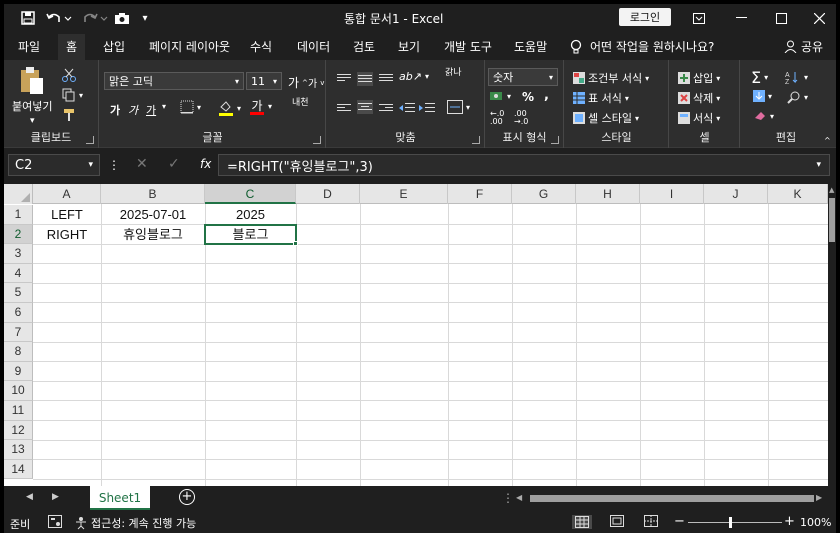 The height and width of the screenshot is (533, 840). I want to click on fill-color-icon: ▾, so click(229, 108).